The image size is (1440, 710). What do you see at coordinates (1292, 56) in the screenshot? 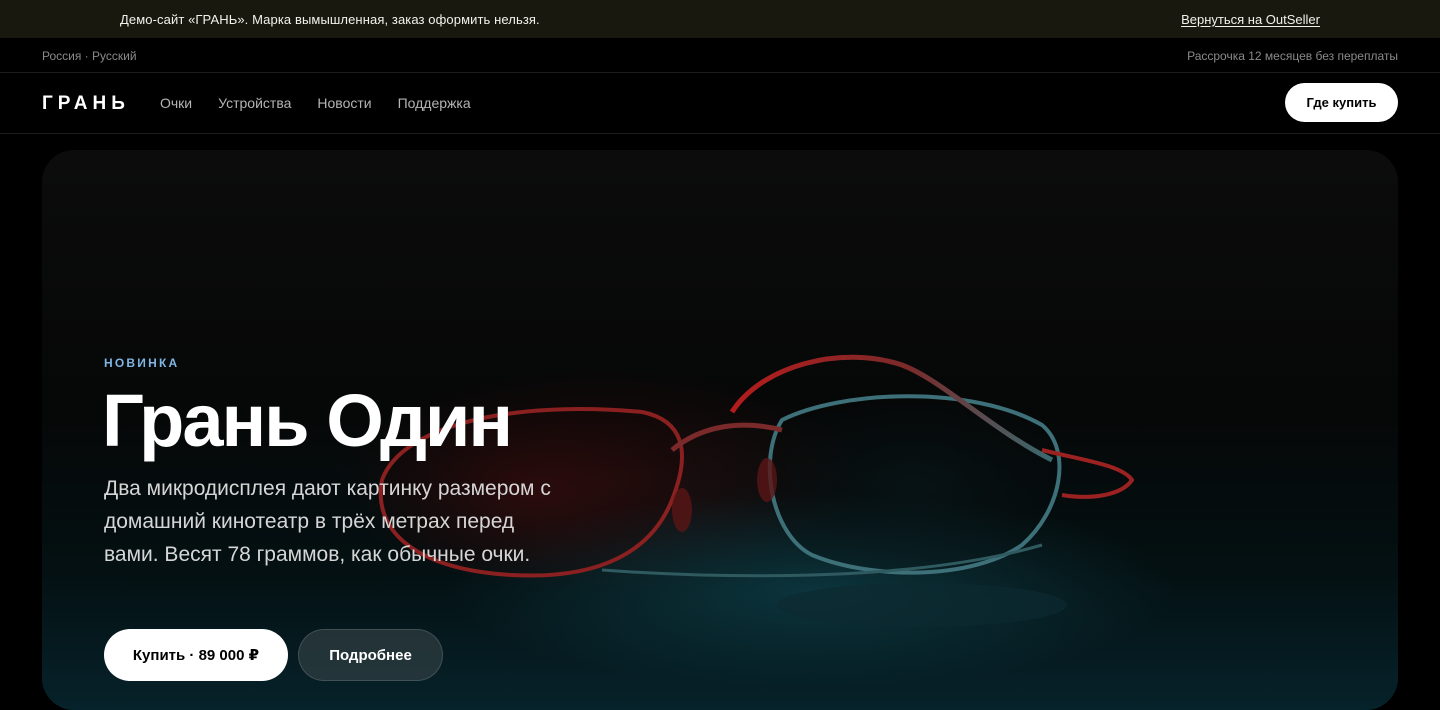
I see `installment-promo-text: Рассрочка 12 месяцев без переплаты` at bounding box center [1292, 56].